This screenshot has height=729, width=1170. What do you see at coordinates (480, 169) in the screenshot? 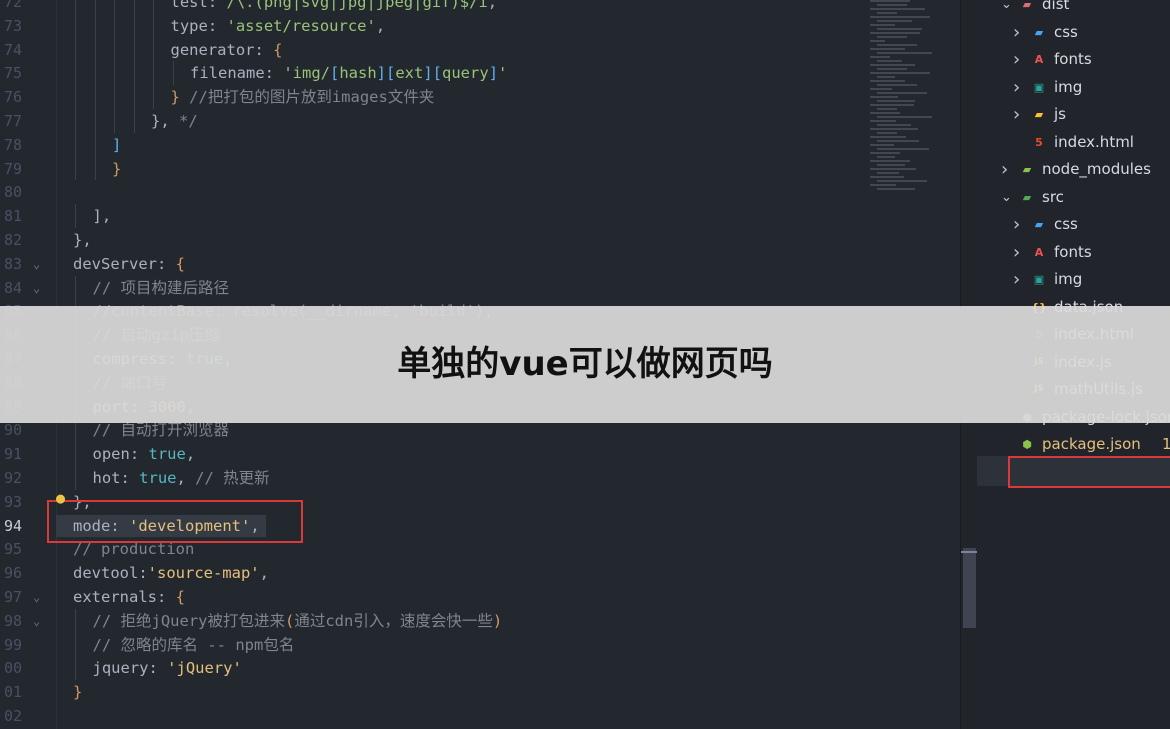
I see `code-line: 79}` at bounding box center [480, 169].